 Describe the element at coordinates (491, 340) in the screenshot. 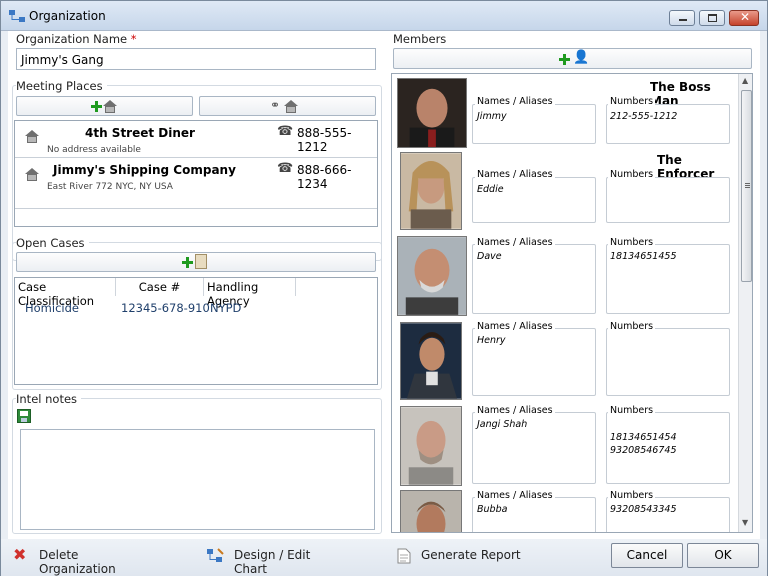

I see `alias-value: Henry` at that location.